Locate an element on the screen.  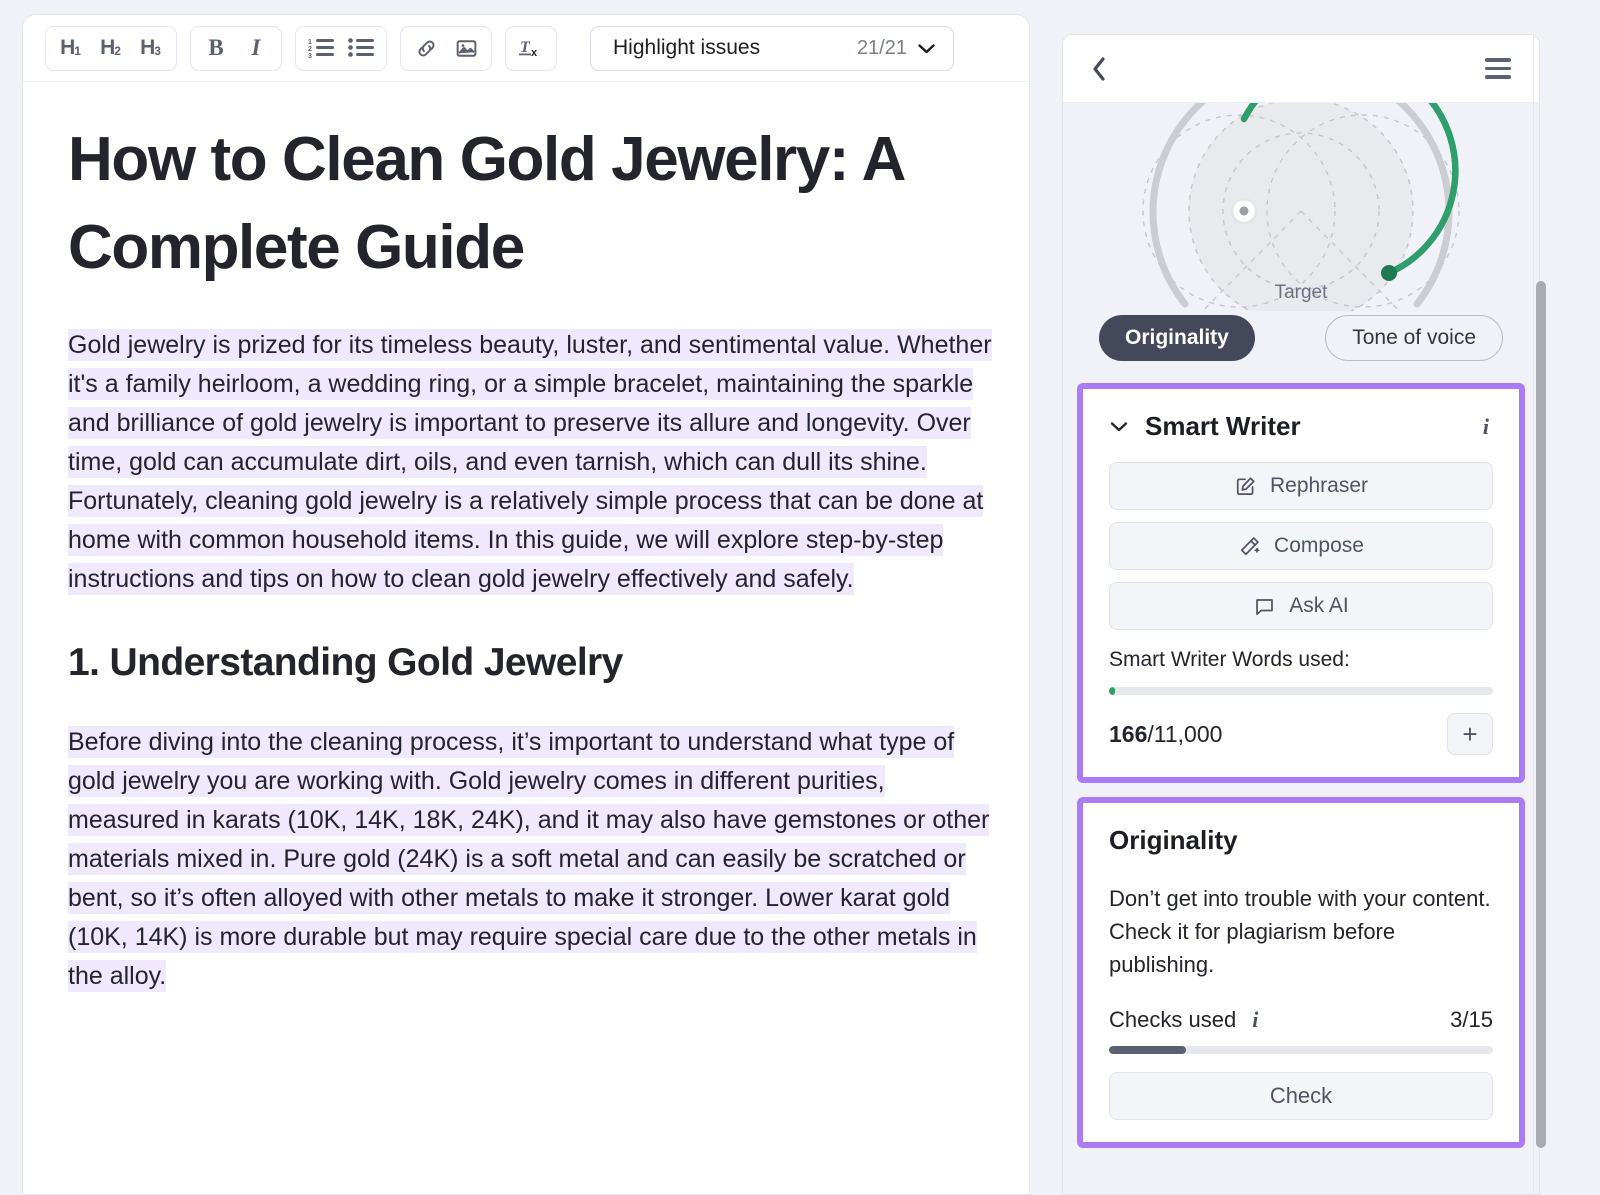
smart-writer-usage-label: Smart Writer Words used: is located at coordinates (1229, 659).